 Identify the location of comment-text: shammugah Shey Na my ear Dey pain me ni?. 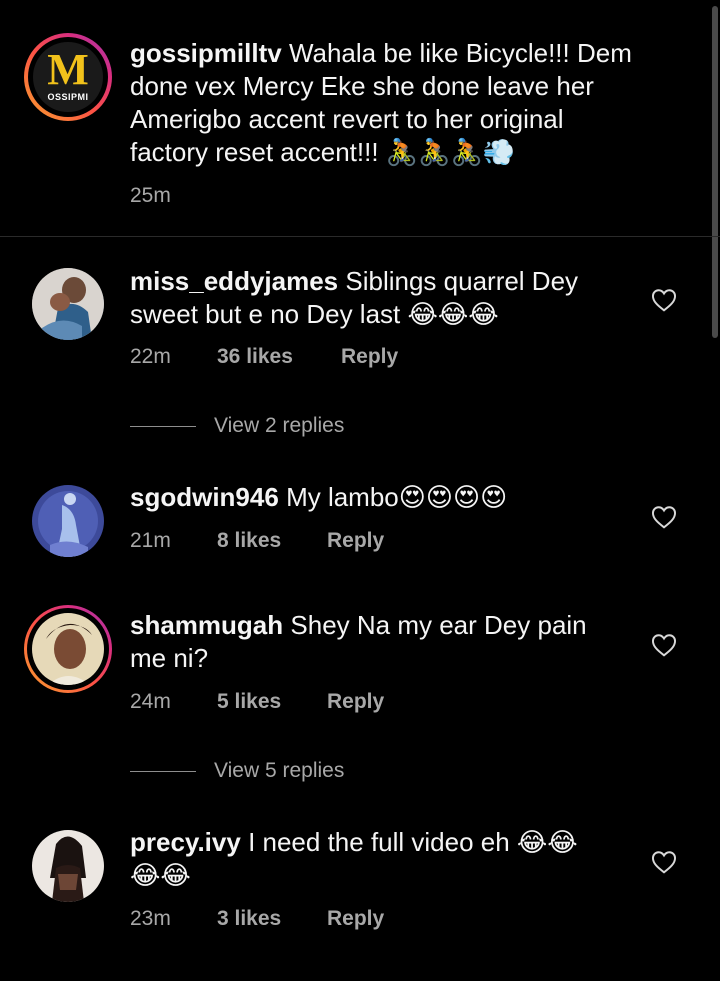
(380, 642).